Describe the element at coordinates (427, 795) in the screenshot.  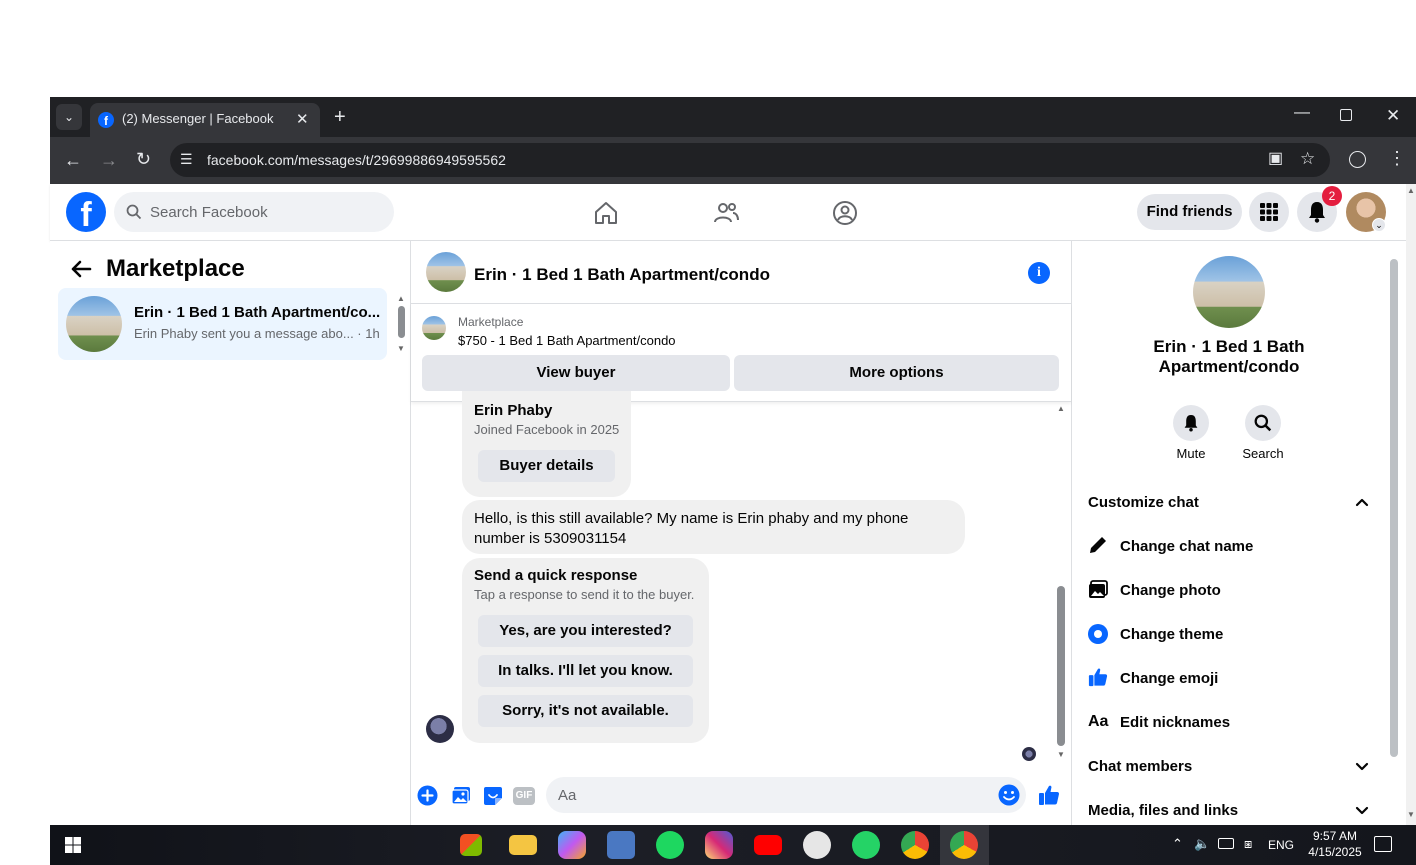
I see `plus-icon` at that location.